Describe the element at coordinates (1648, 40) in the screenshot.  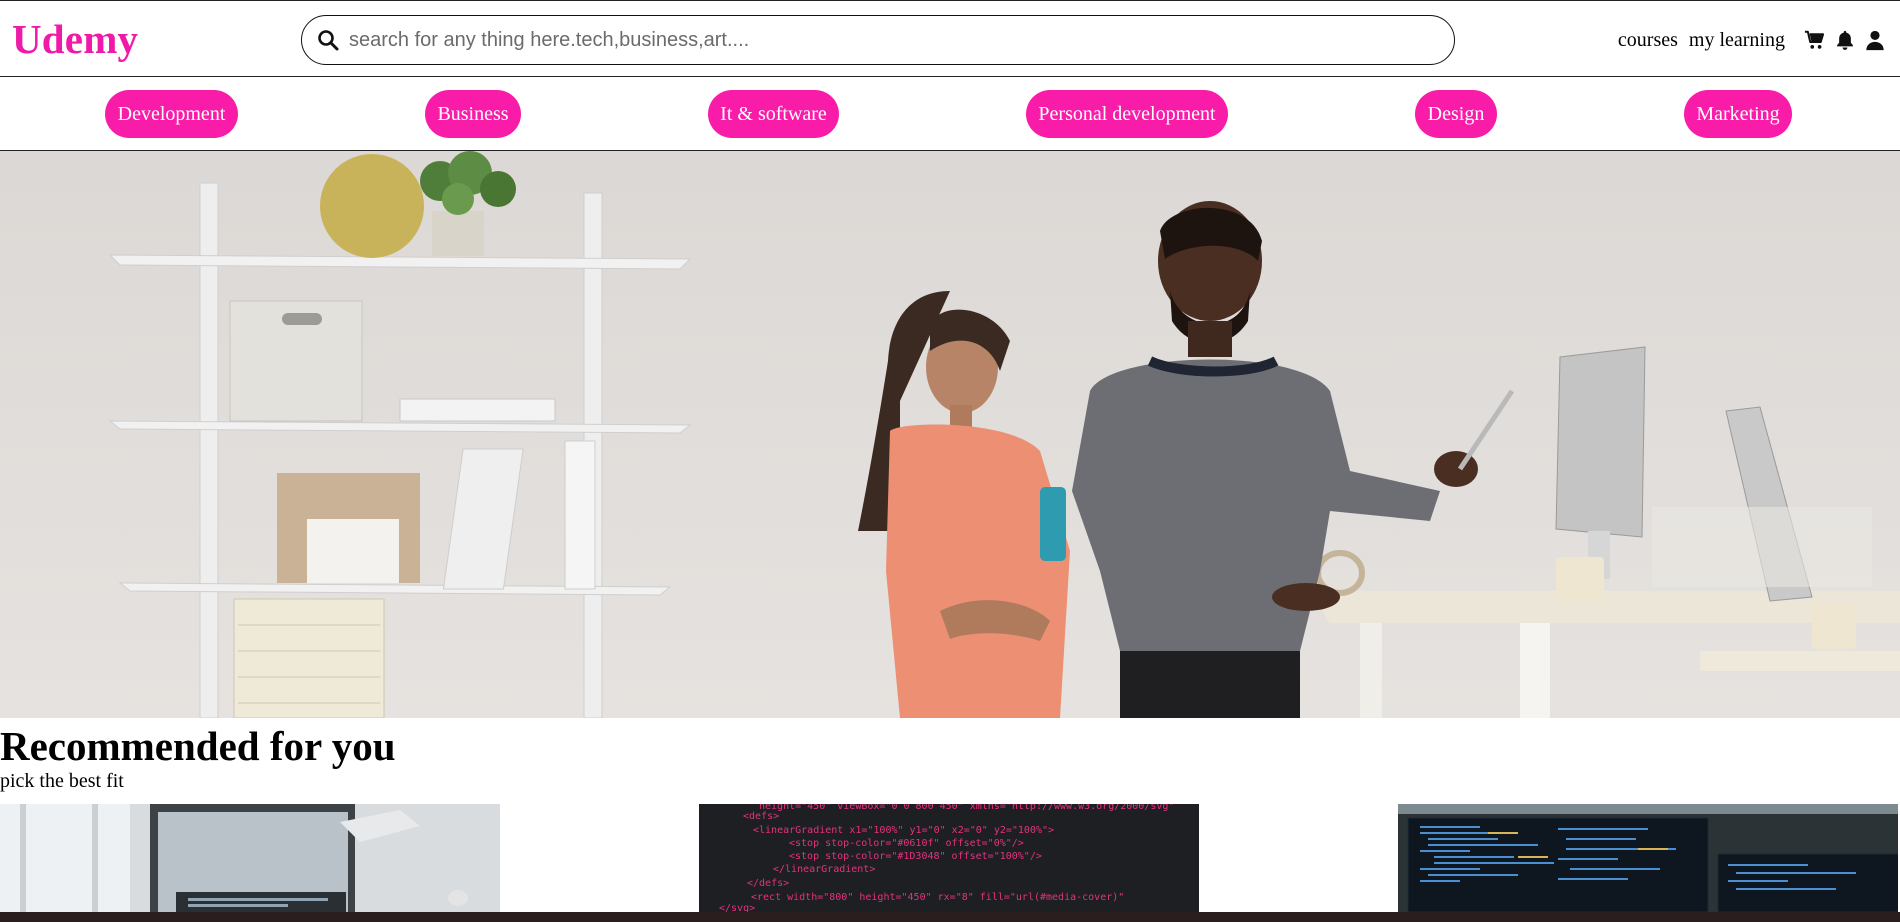
I see `courses-link: courses` at that location.